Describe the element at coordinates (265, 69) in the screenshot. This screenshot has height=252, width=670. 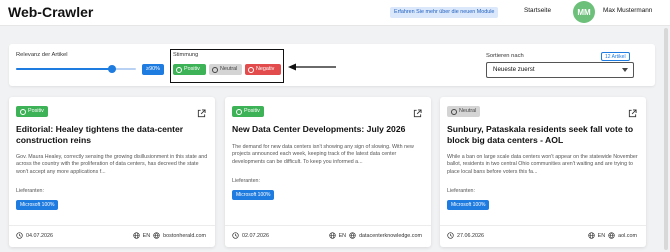
I see `mood-negative-label: Negativ` at that location.